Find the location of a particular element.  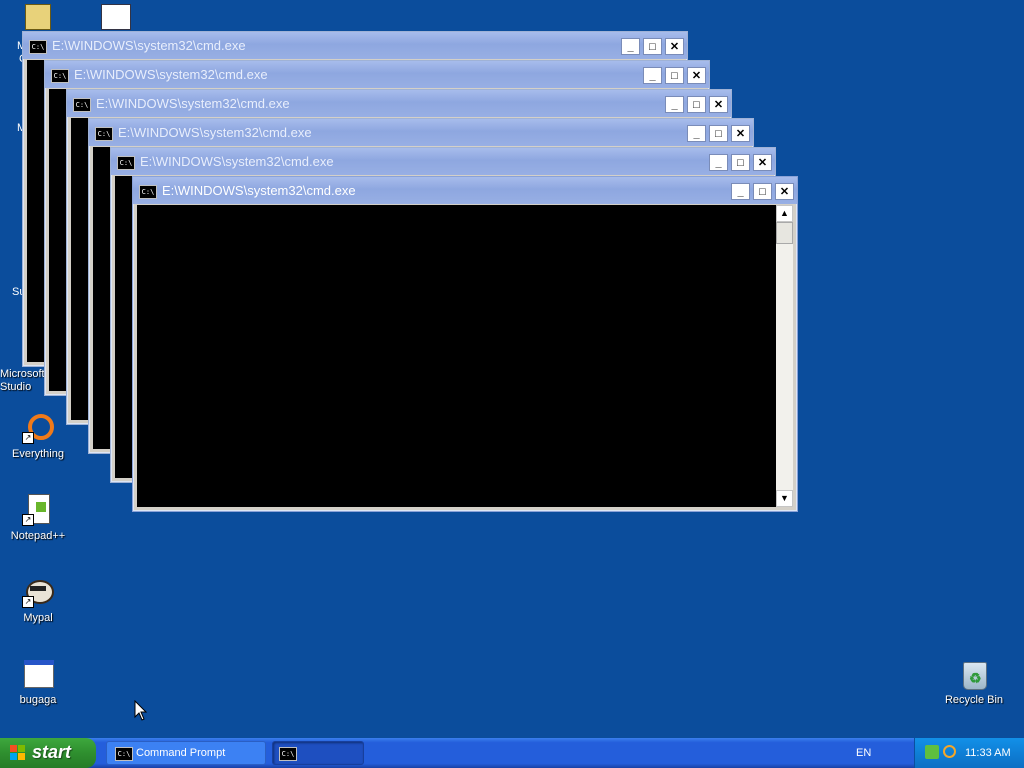

settings-window-icon is located at coordinates (116, 17).